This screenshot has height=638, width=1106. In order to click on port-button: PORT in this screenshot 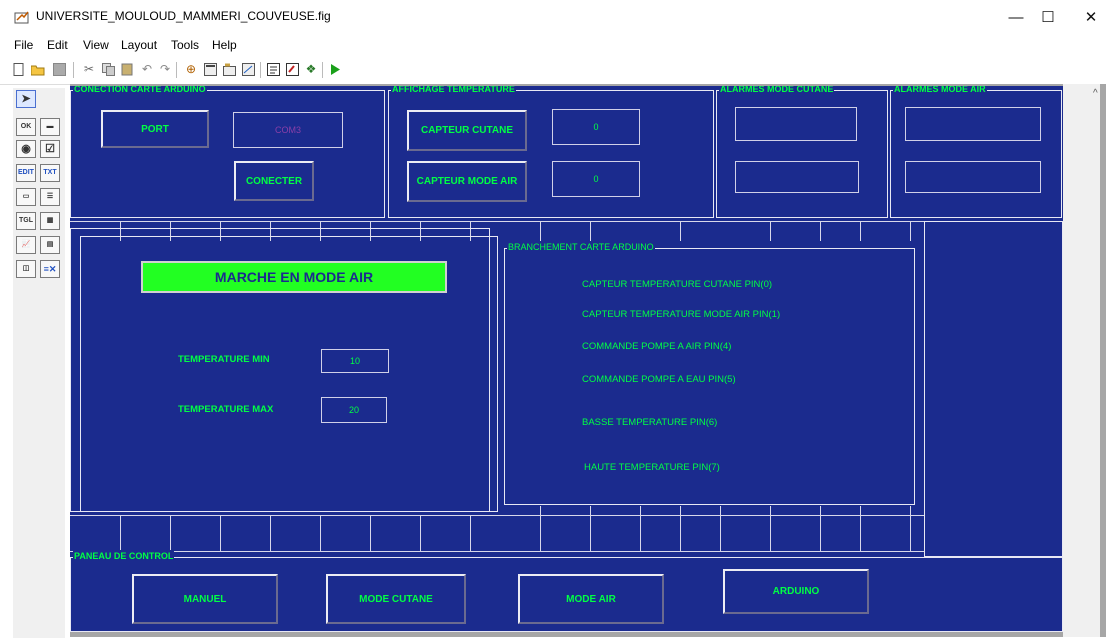, I will do `click(155, 129)`.